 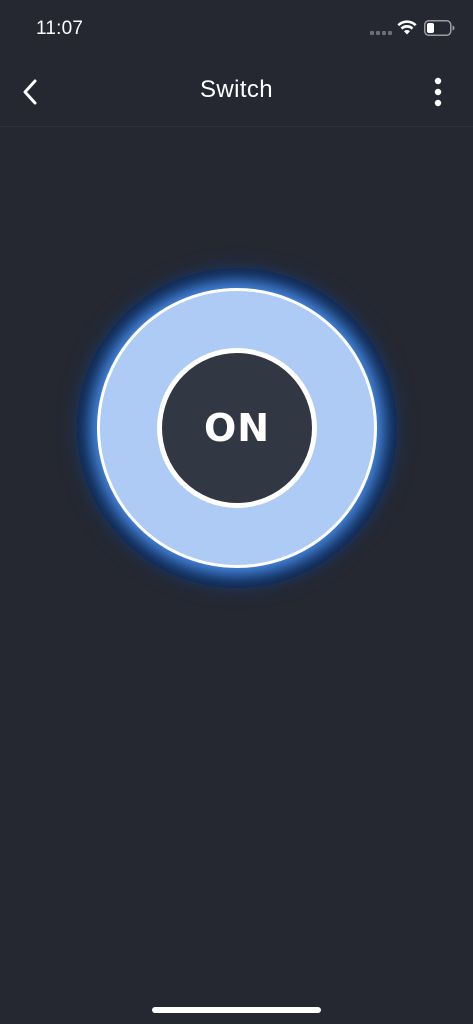 What do you see at coordinates (236, 28) in the screenshot?
I see `status-bar: 11:07` at bounding box center [236, 28].